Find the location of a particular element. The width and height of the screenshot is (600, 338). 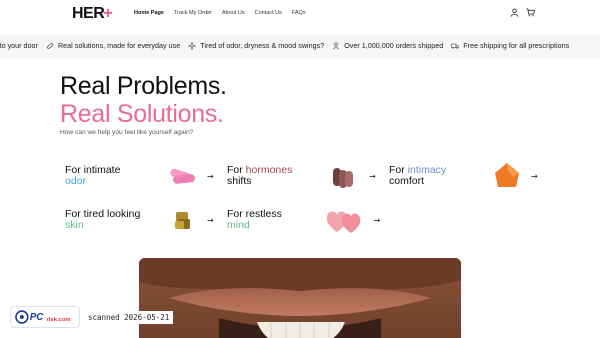

category-highlight: skin is located at coordinates (74, 225).